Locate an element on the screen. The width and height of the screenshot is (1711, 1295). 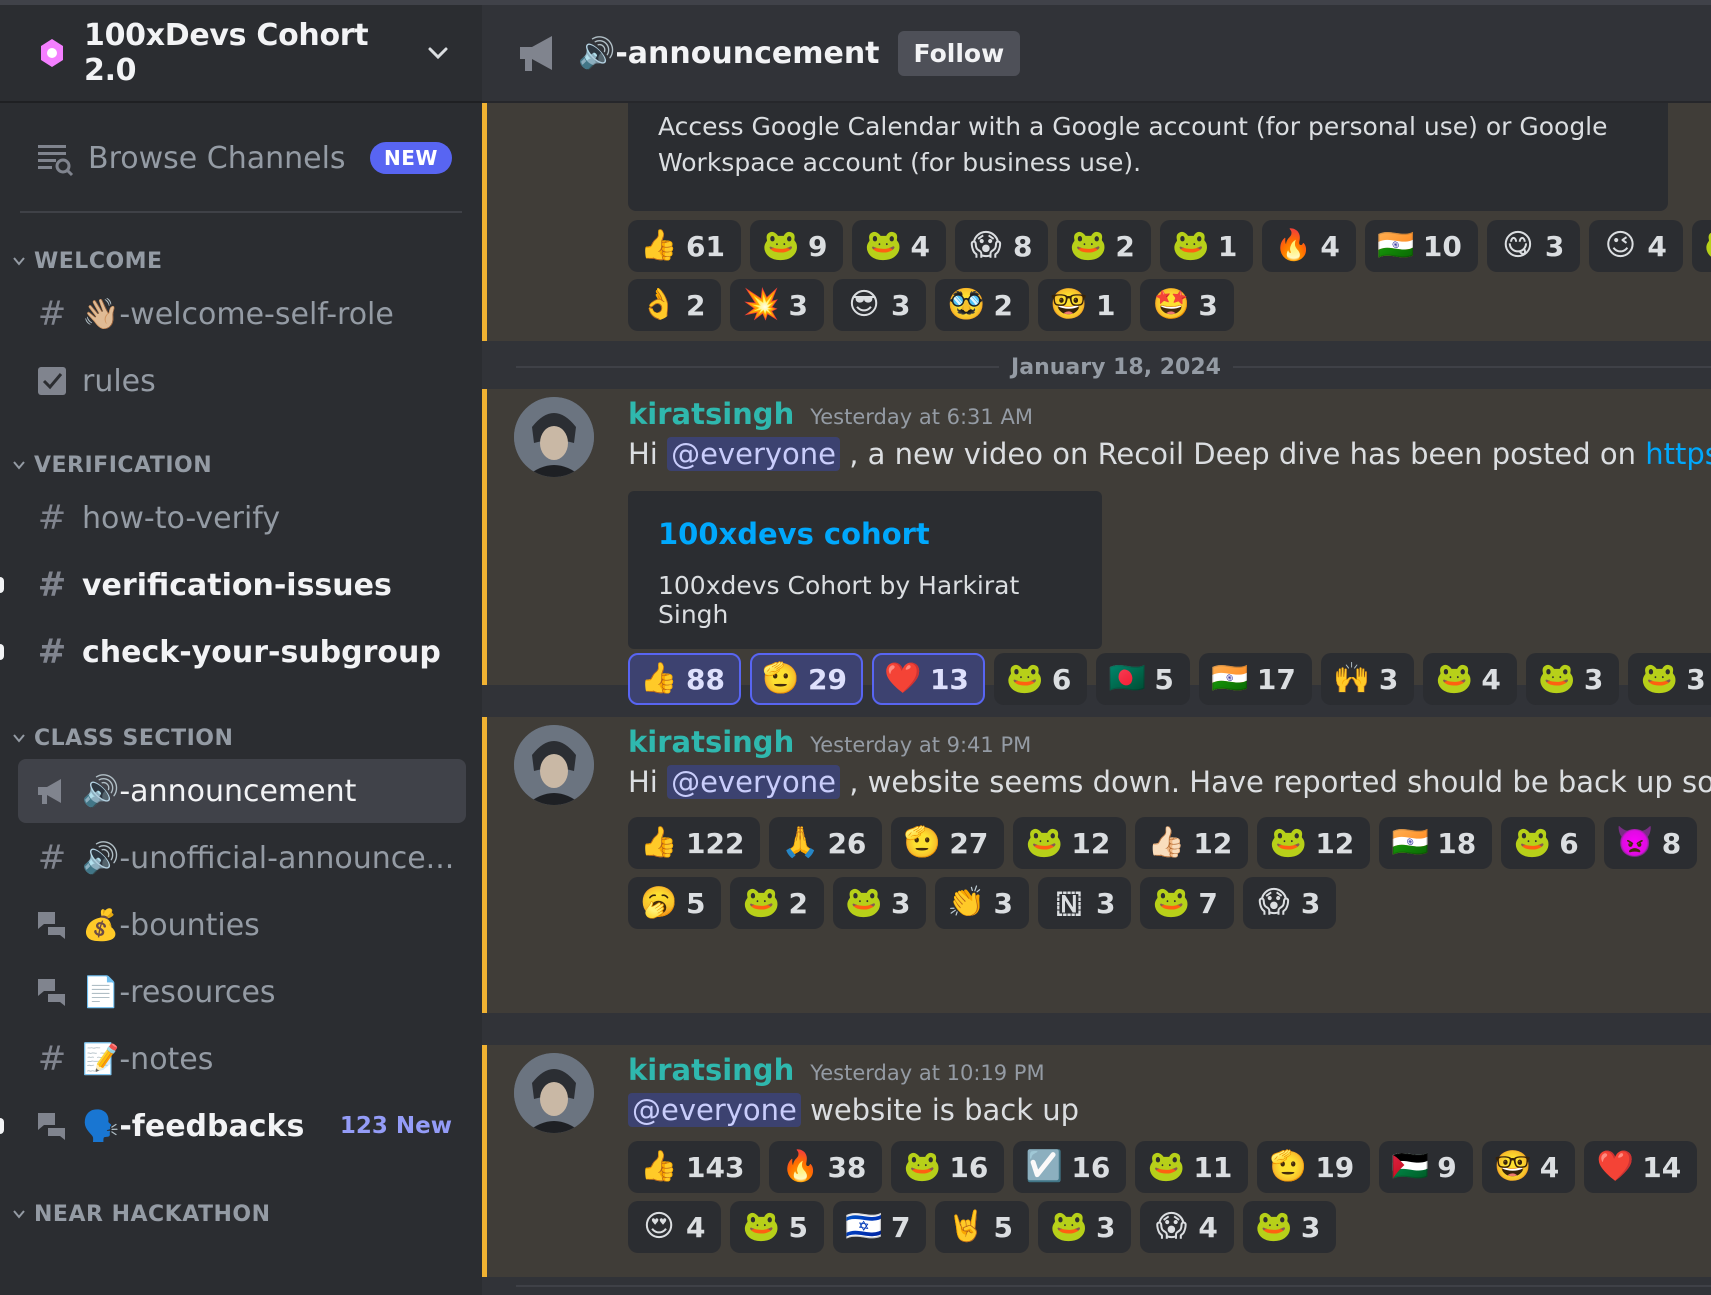
reaction: 🥸 2 is located at coordinates (982, 305).